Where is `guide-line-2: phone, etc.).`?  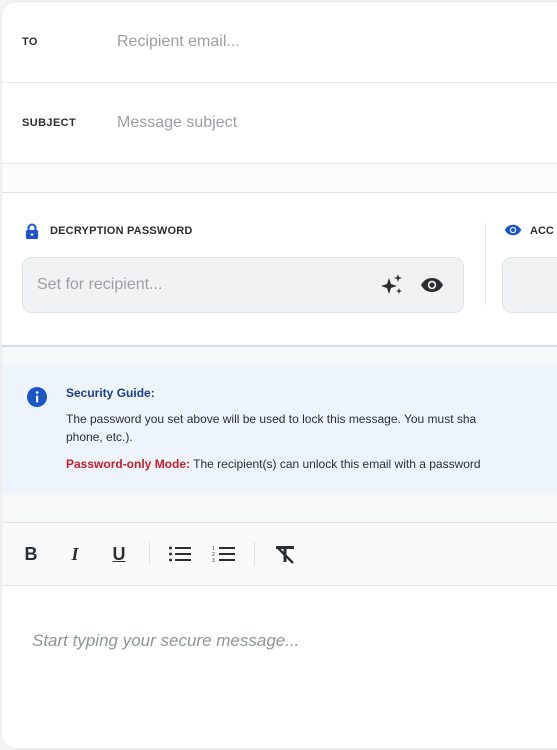
guide-line-2: phone, etc.). is located at coordinates (99, 437).